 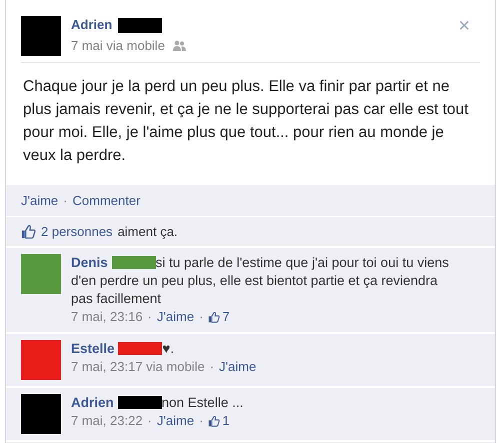 I want to click on commenter-name: Estelle, so click(x=93, y=348).